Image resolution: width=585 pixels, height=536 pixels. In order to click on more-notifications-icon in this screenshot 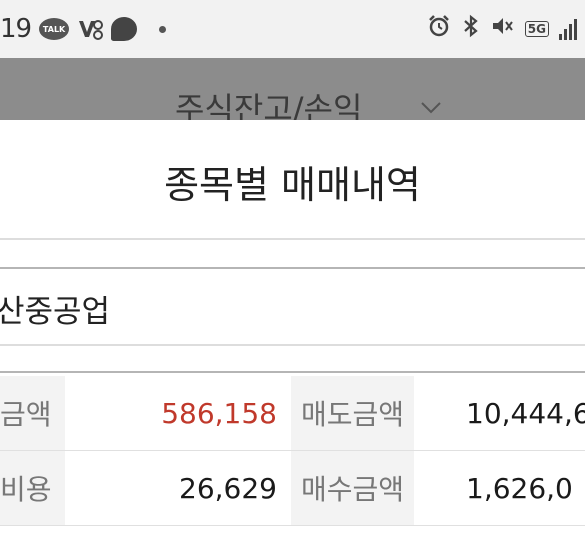, I will do `click(163, 29)`.